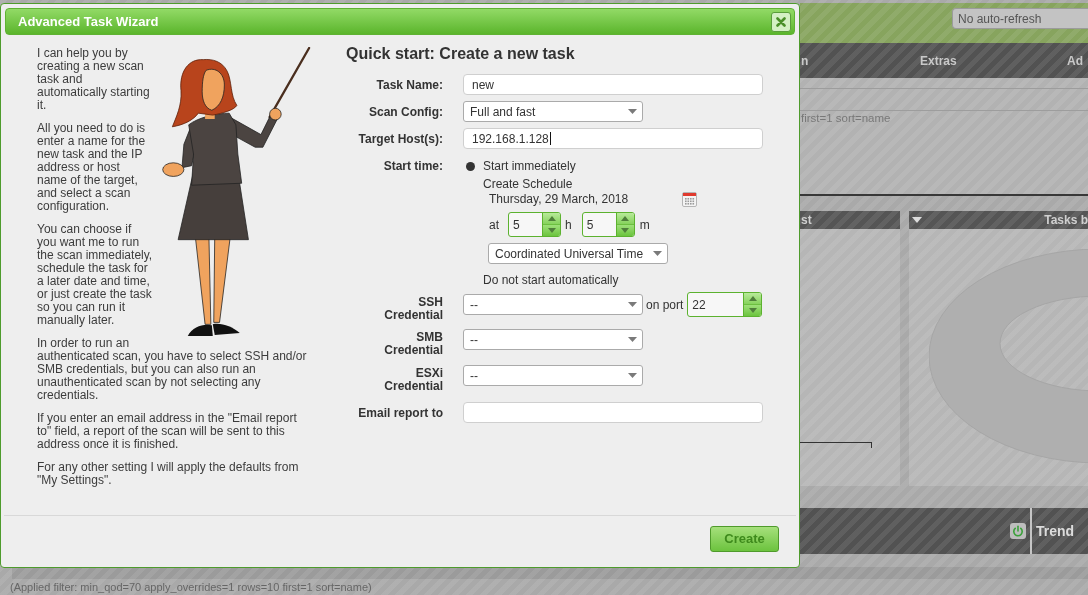 This screenshot has height=595, width=1088. What do you see at coordinates (938, 60) in the screenshot?
I see `menu-item: Extras` at bounding box center [938, 60].